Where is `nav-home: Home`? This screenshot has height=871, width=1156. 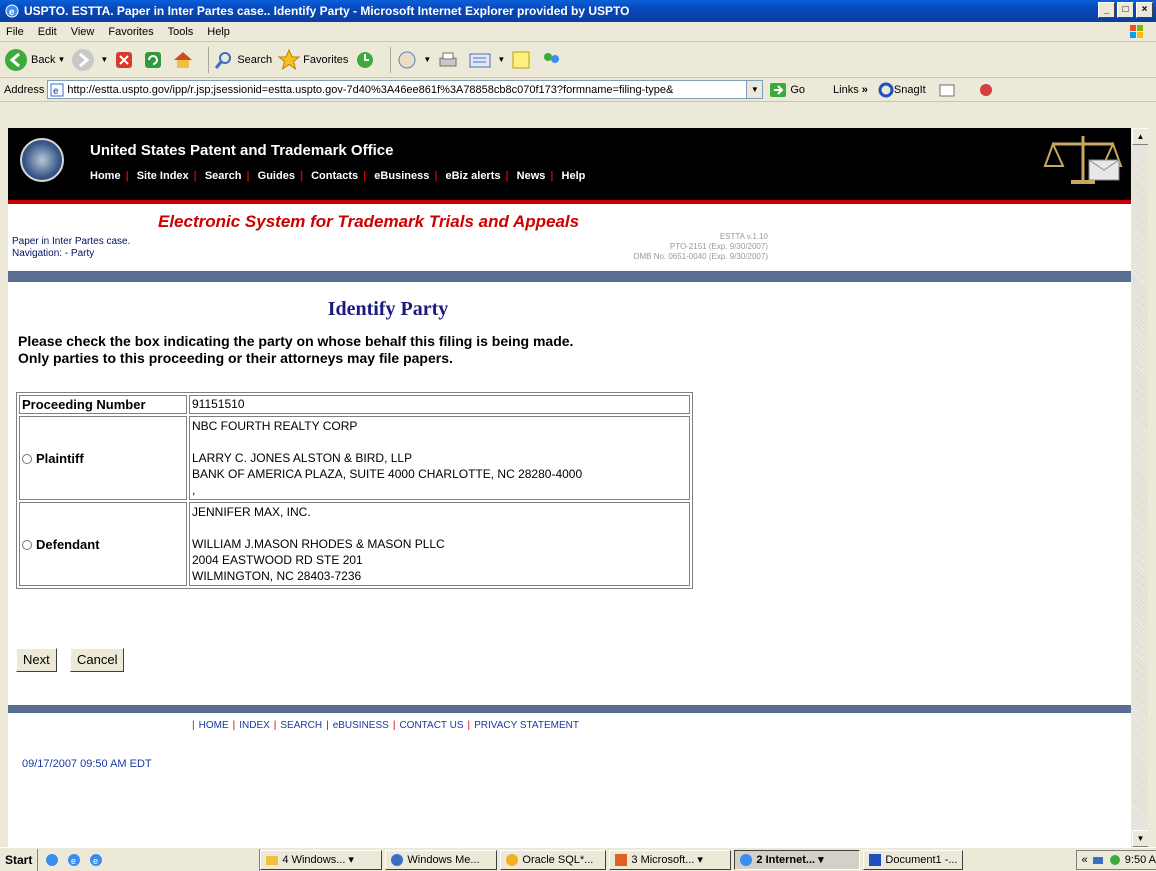 nav-home: Home is located at coordinates (105, 176).